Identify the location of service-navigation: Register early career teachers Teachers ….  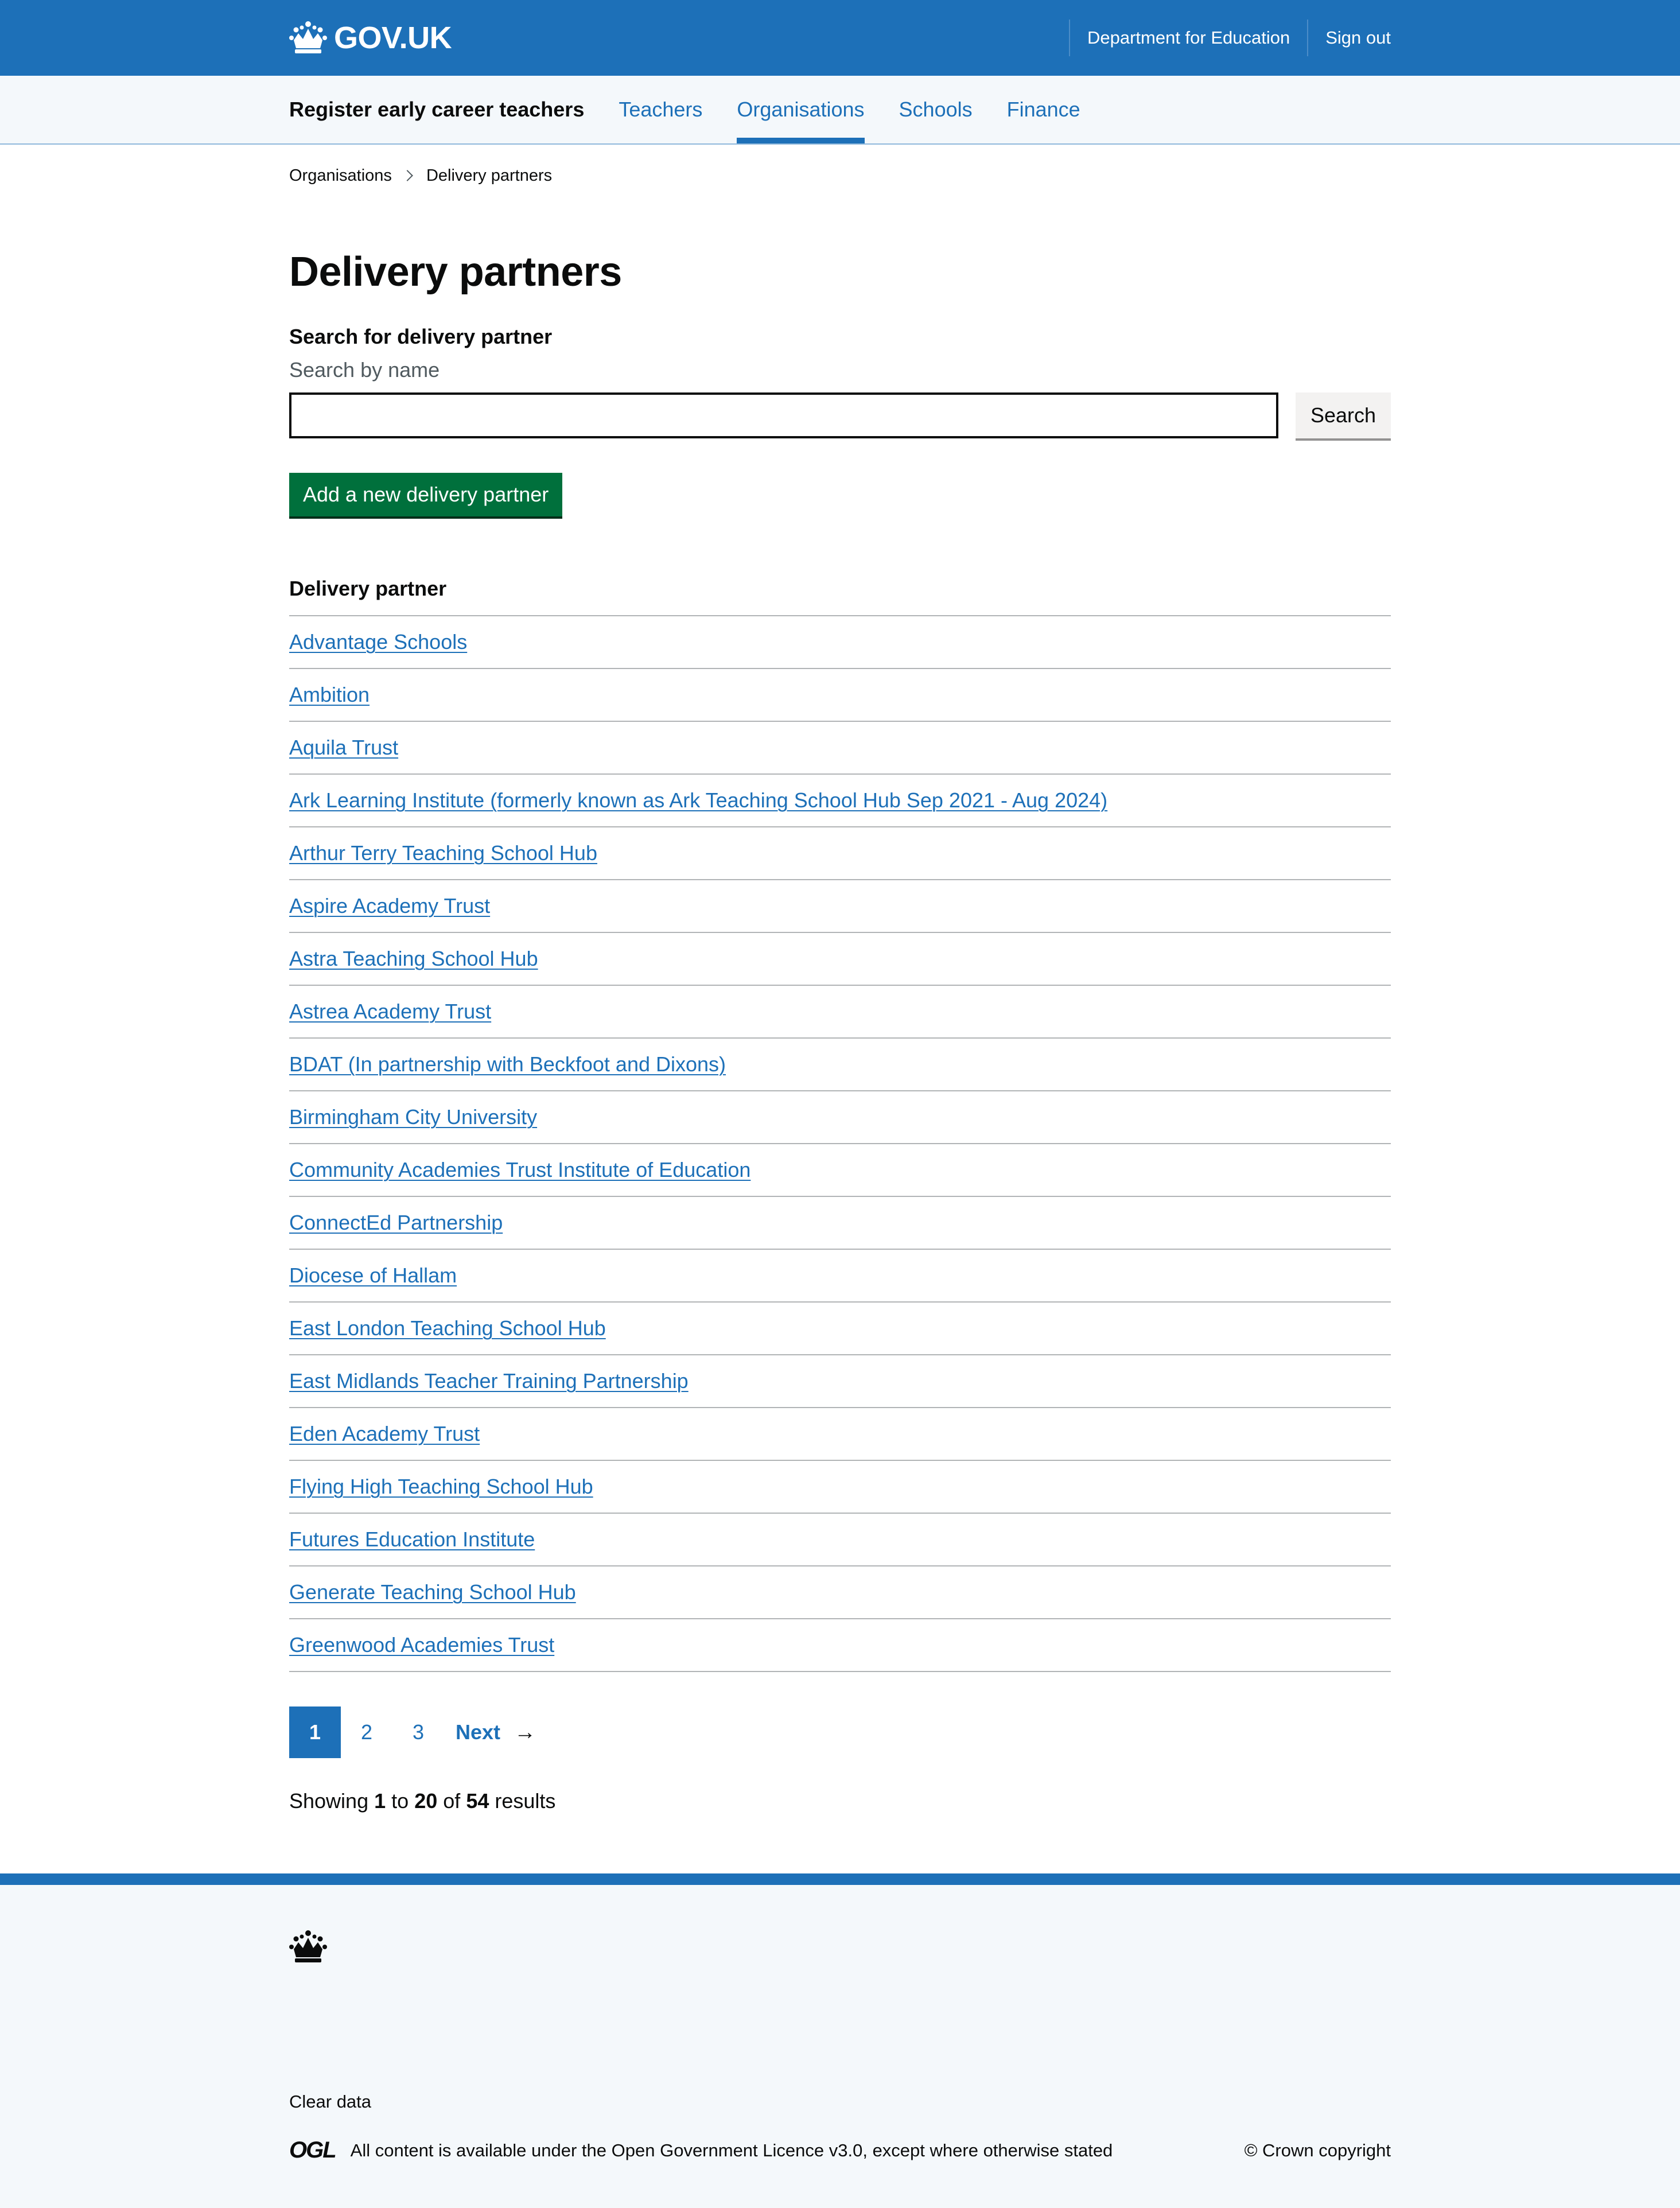
(840, 111).